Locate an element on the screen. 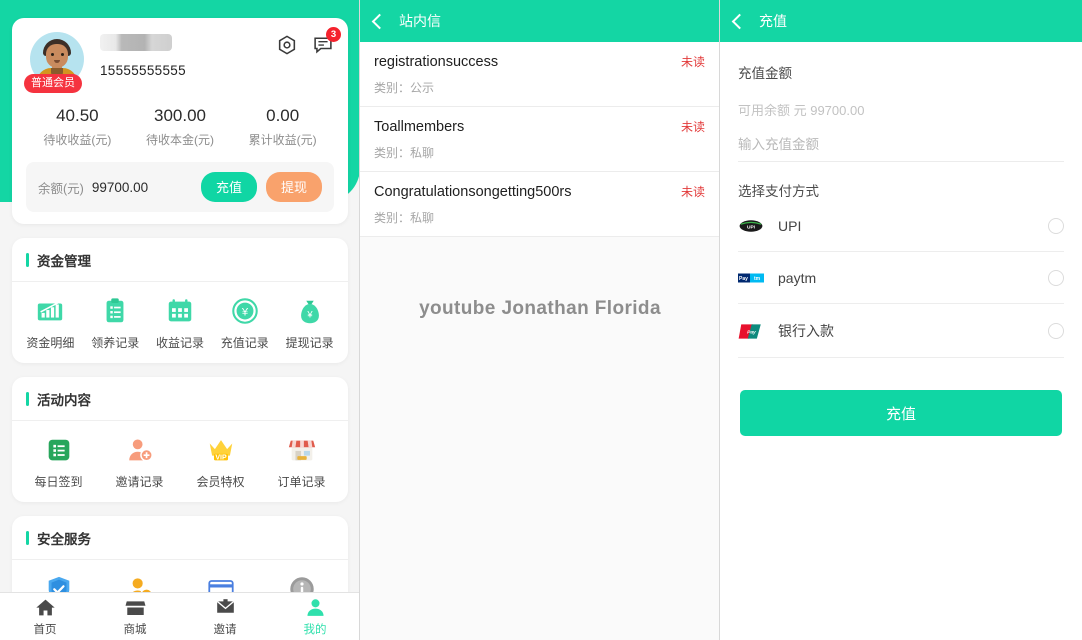 This screenshot has height=640, width=1082. svg-text: VIP is located at coordinates (221, 457).